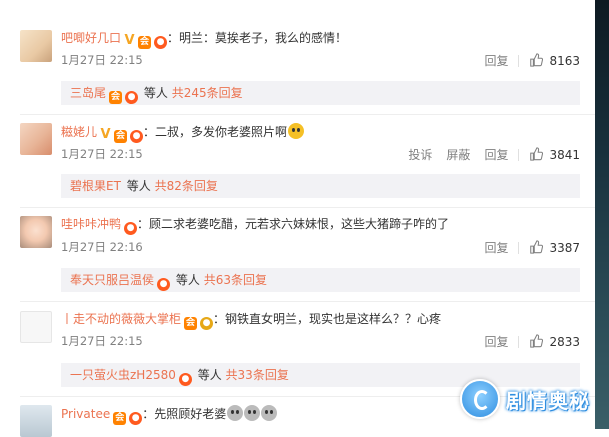  I want to click on reply-count-link: 共245条回复, so click(207, 93).